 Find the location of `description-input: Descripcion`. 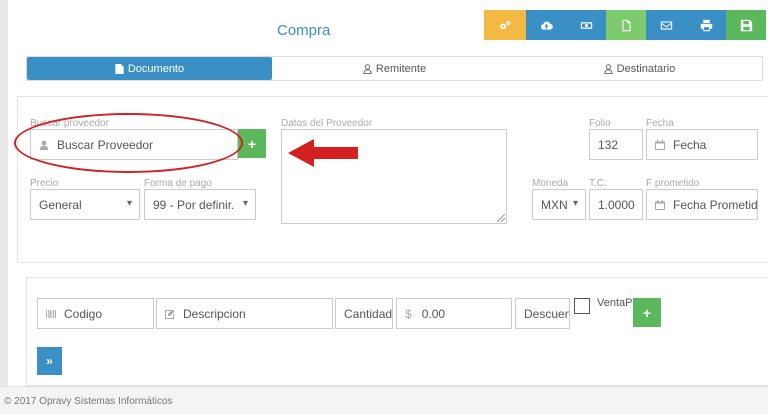

description-input: Descripcion is located at coordinates (244, 313).